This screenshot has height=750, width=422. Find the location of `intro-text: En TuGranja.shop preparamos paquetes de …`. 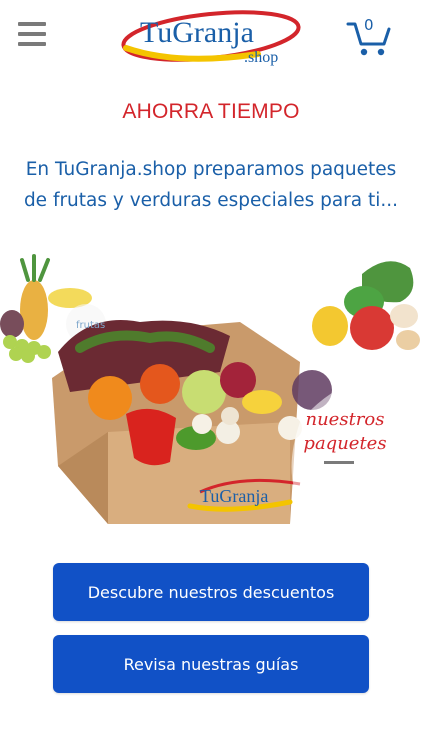

intro-text: En TuGranja.shop preparamos paquetes de … is located at coordinates (211, 185).